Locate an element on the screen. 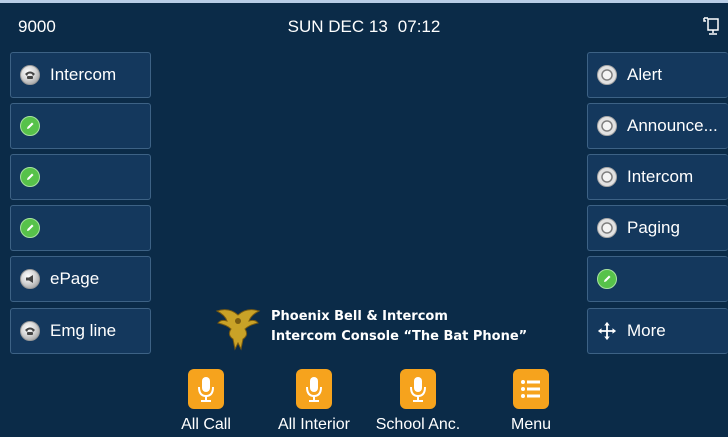  date-time: SUN DEC 13 07:12 is located at coordinates (364, 27).